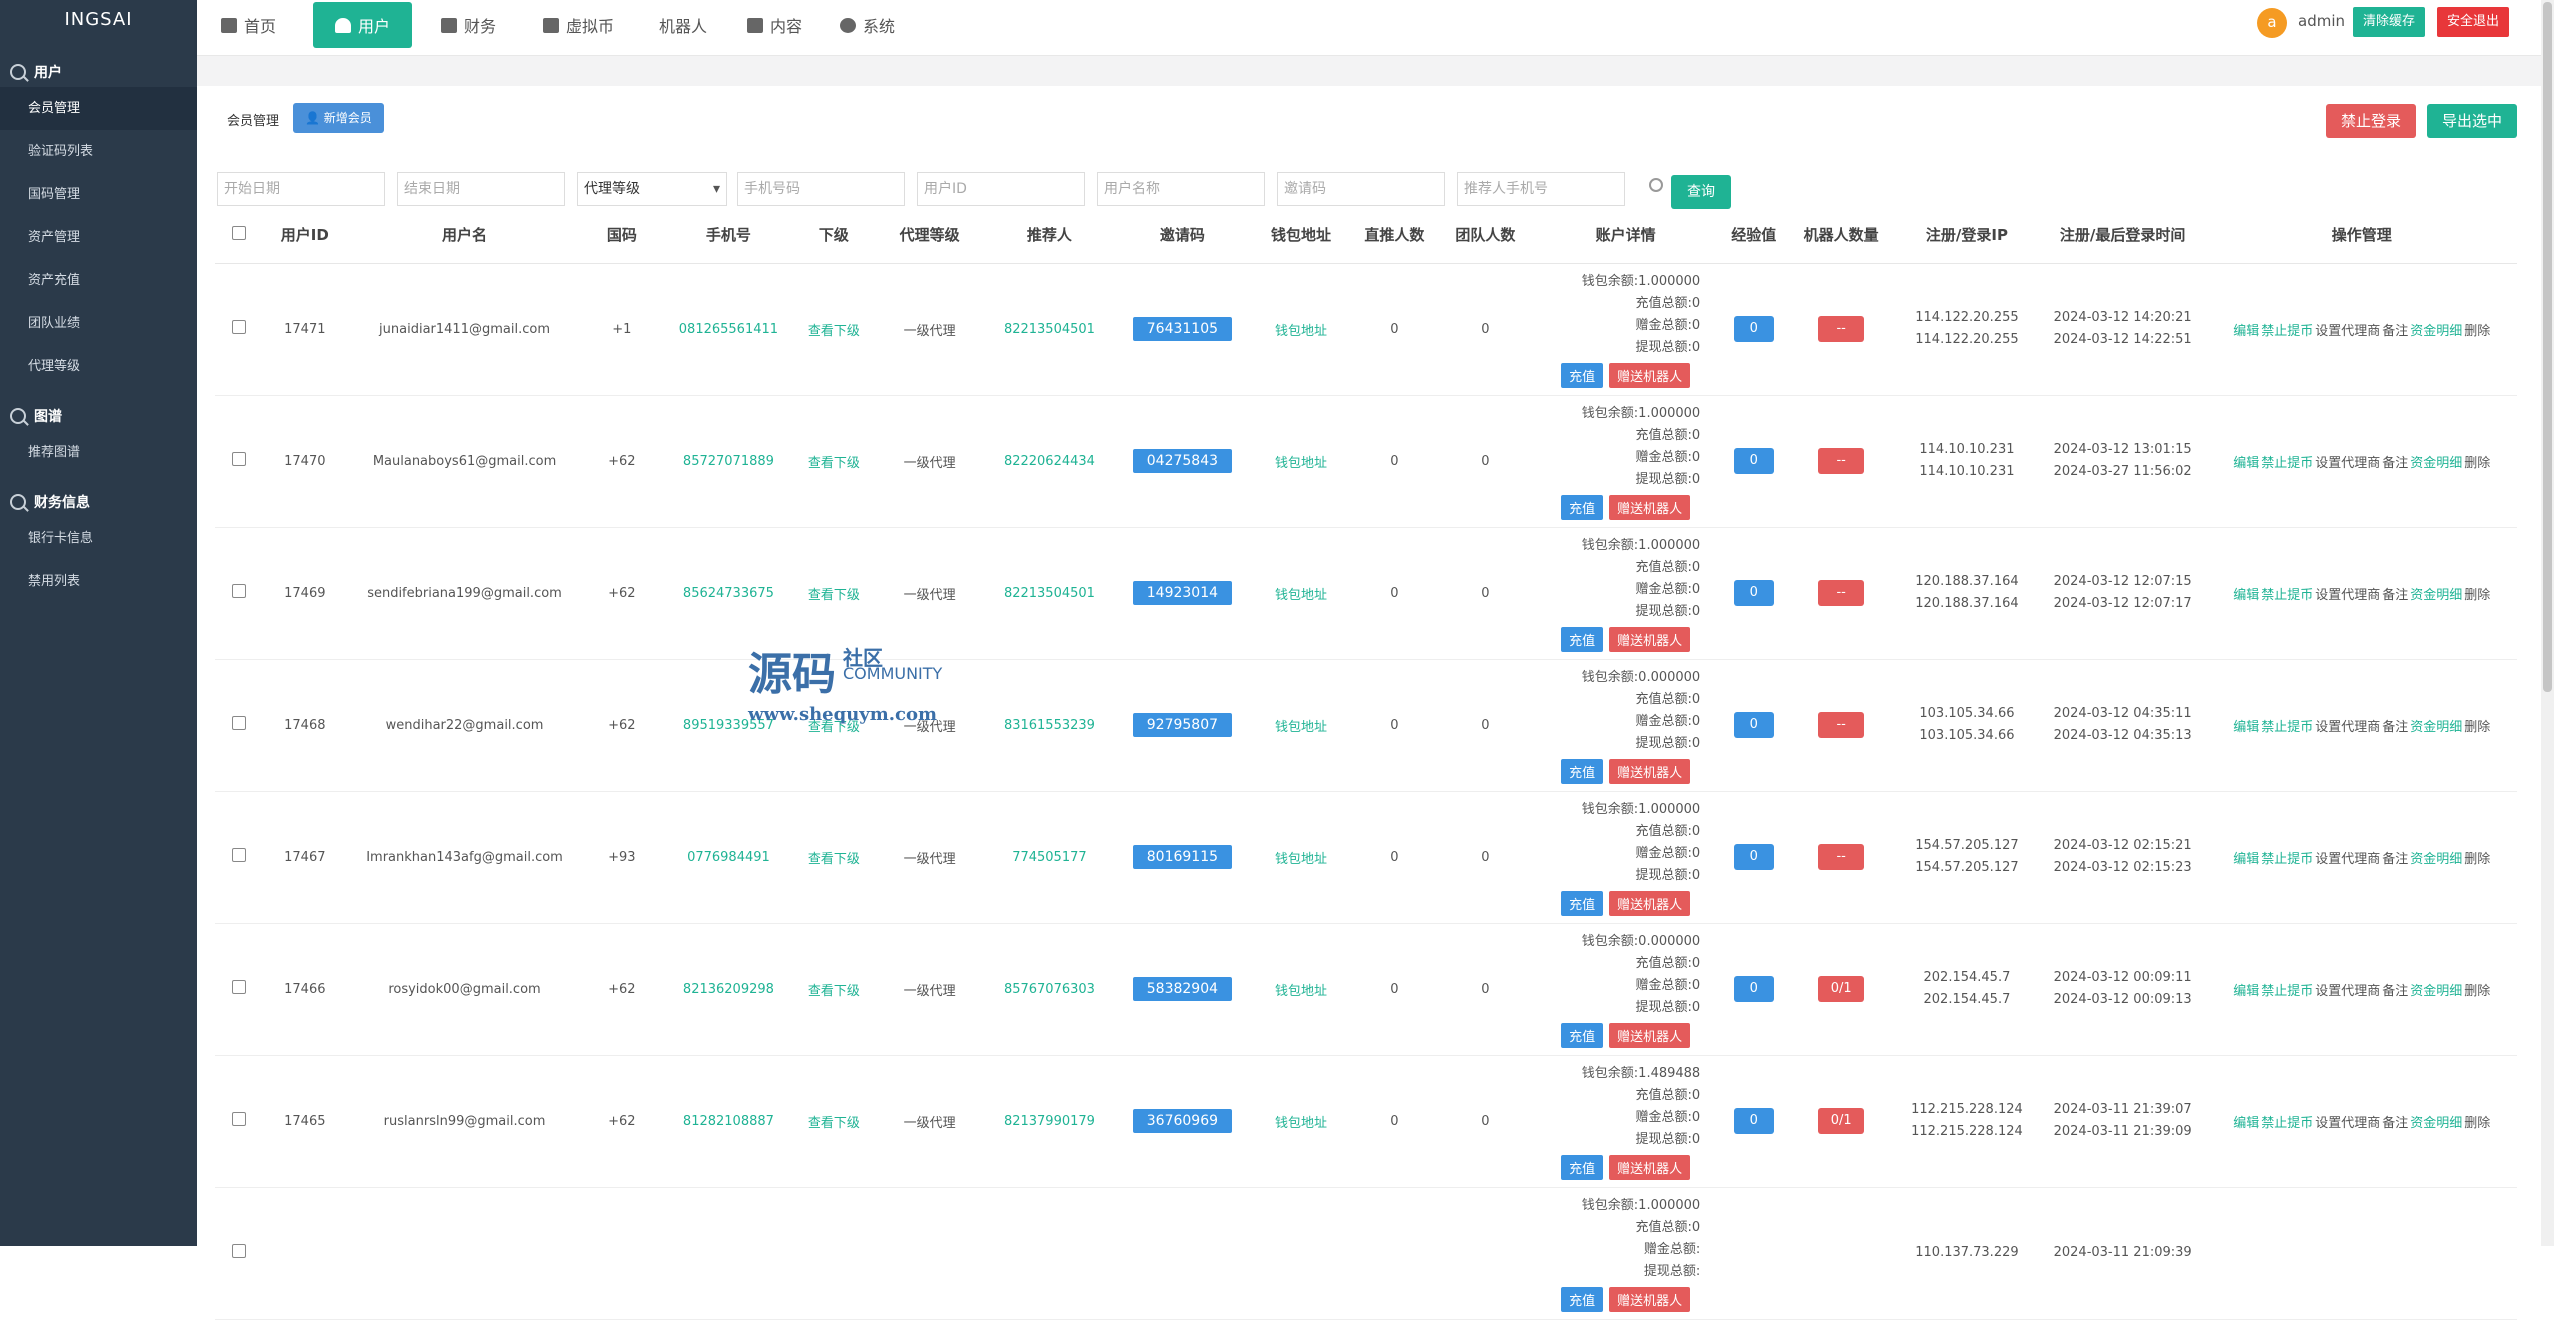 This screenshot has width=2554, height=1320. What do you see at coordinates (867, 25) in the screenshot?
I see `nav-system: 系统` at bounding box center [867, 25].